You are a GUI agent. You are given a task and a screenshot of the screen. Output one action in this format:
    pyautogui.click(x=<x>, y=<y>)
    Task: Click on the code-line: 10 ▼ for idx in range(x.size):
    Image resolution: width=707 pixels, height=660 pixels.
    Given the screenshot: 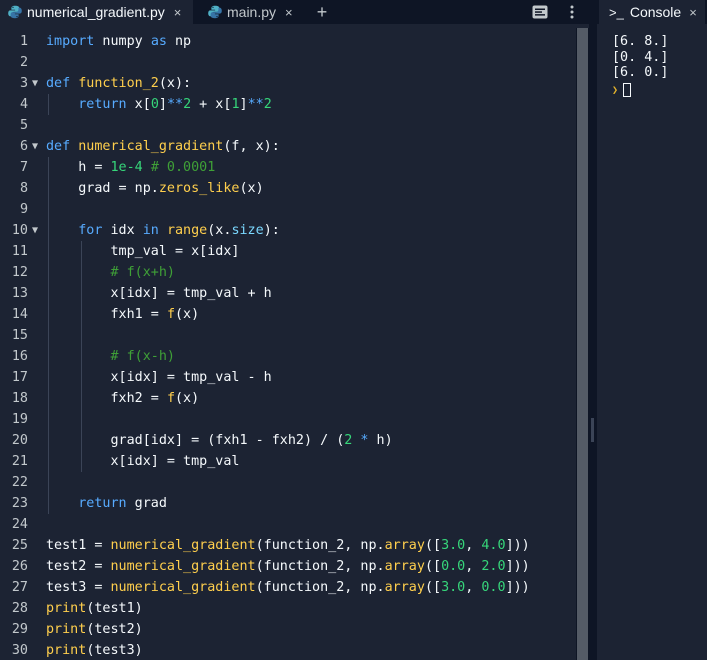 What is the action you would take?
    pyautogui.click(x=288, y=230)
    